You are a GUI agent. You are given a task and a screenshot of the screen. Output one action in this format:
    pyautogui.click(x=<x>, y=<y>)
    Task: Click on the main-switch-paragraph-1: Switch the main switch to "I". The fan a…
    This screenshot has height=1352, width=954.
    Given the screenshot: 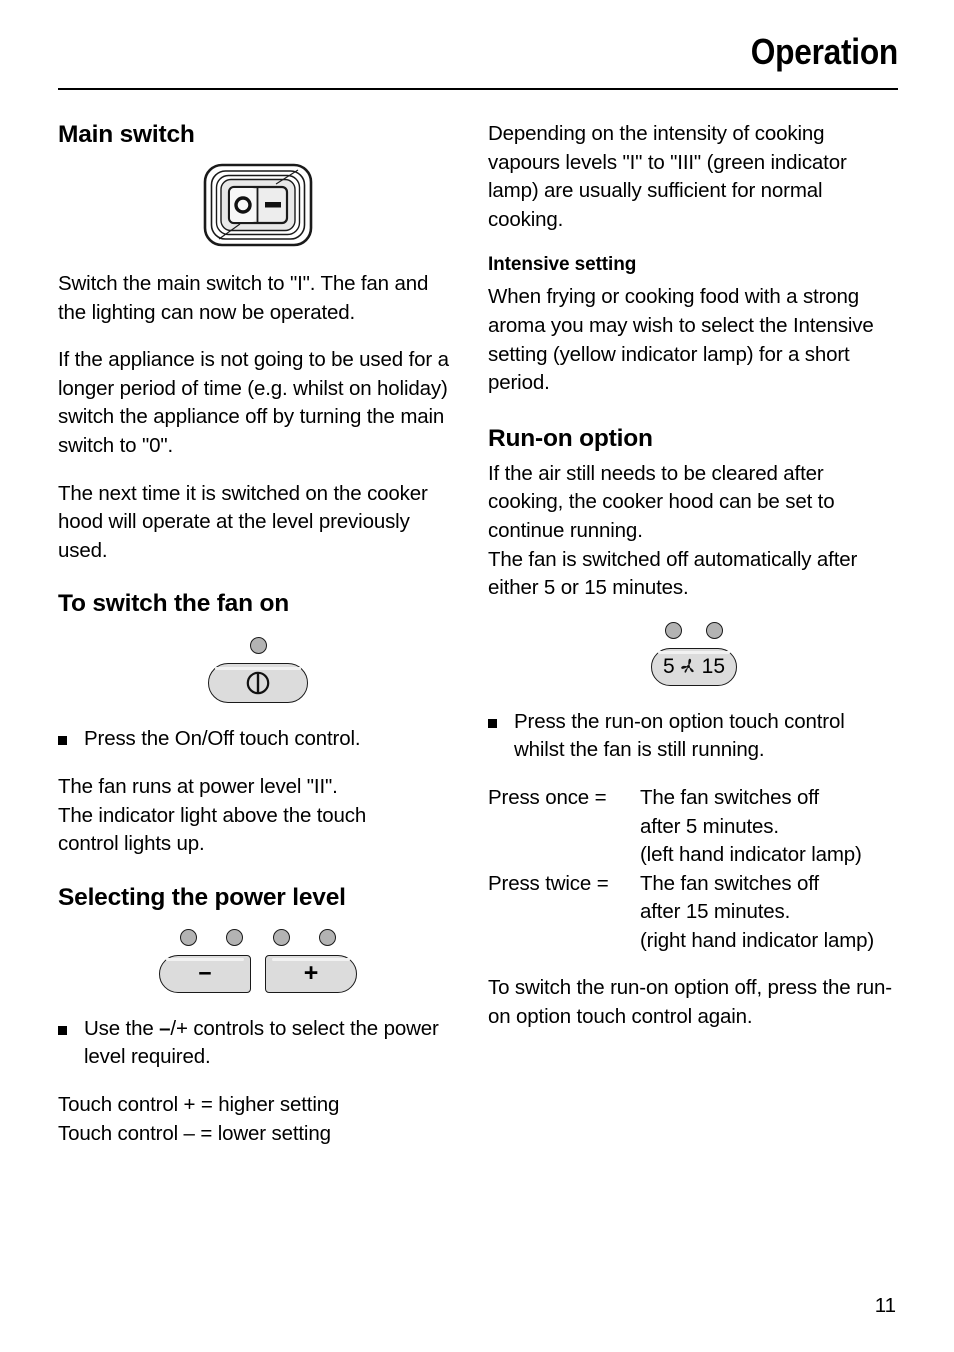 What is the action you would take?
    pyautogui.click(x=243, y=298)
    